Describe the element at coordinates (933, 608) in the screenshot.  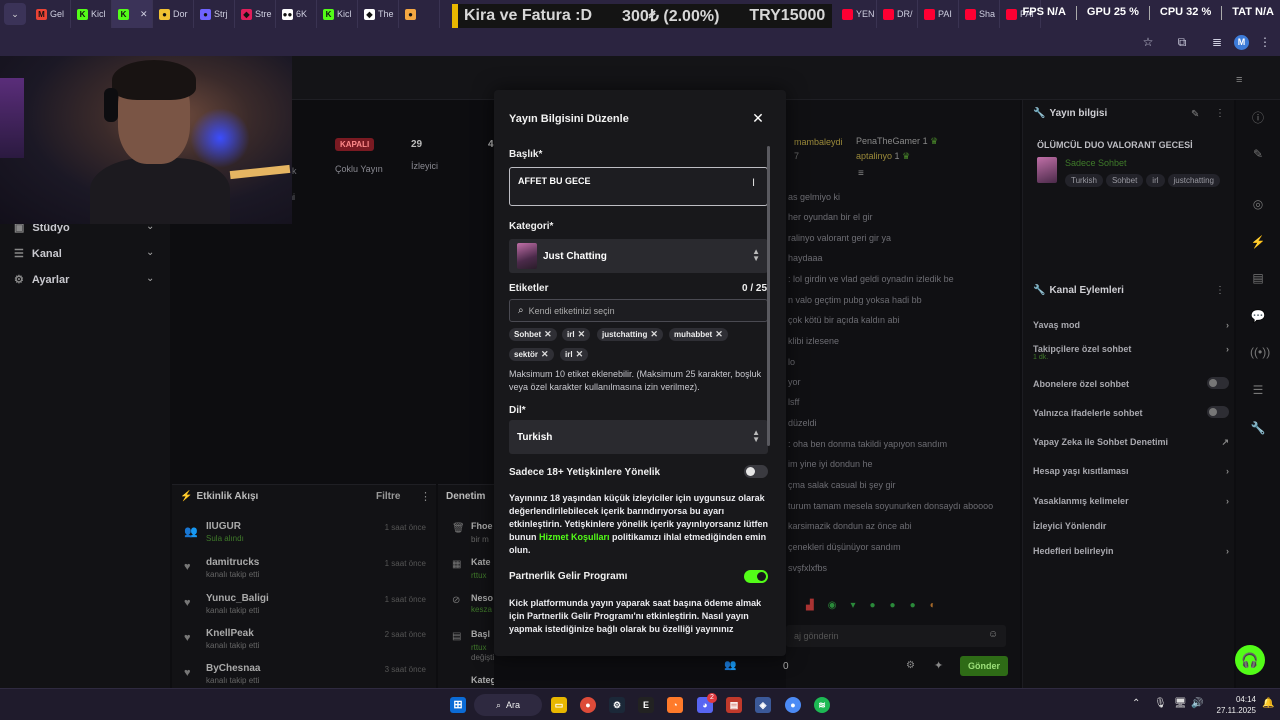
I see `emote-icon: ◐` at that location.